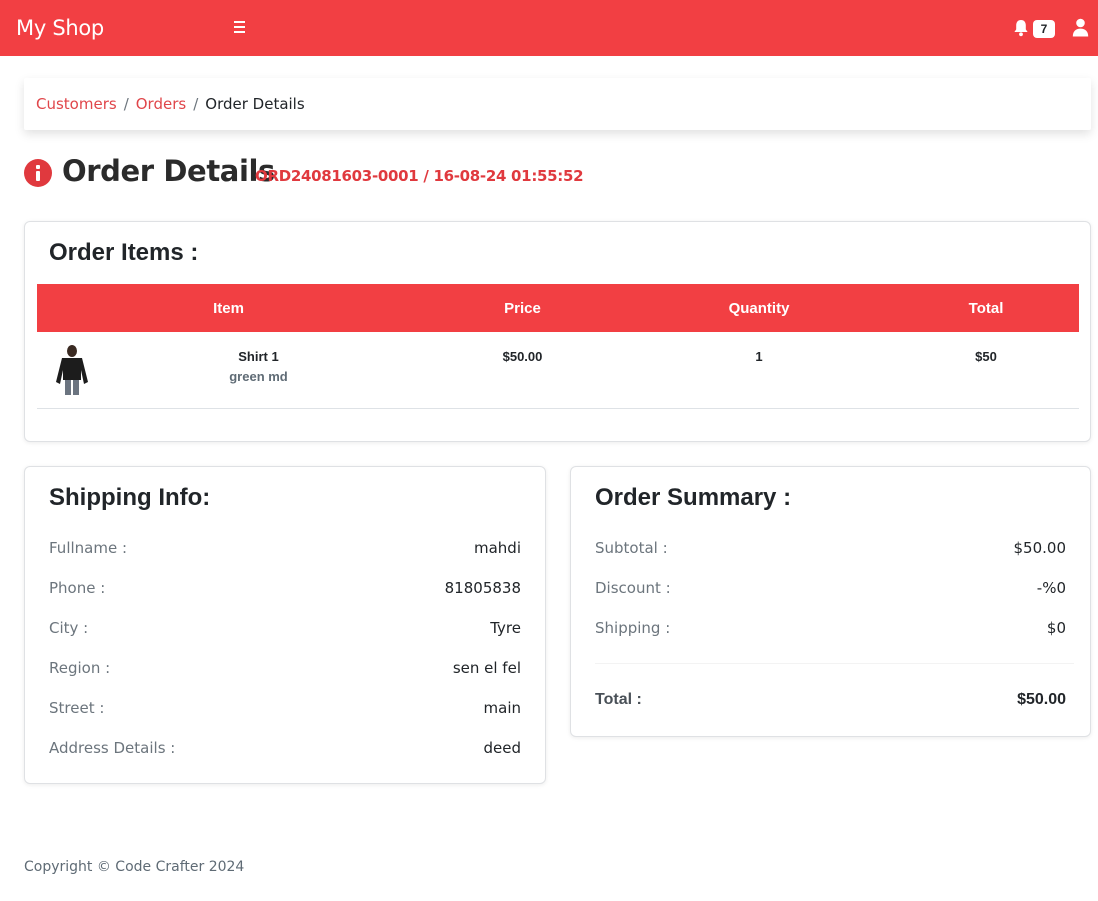 This screenshot has width=1098, height=901. I want to click on shipping-fullname-row: Fullname : mahdi, so click(285, 549).